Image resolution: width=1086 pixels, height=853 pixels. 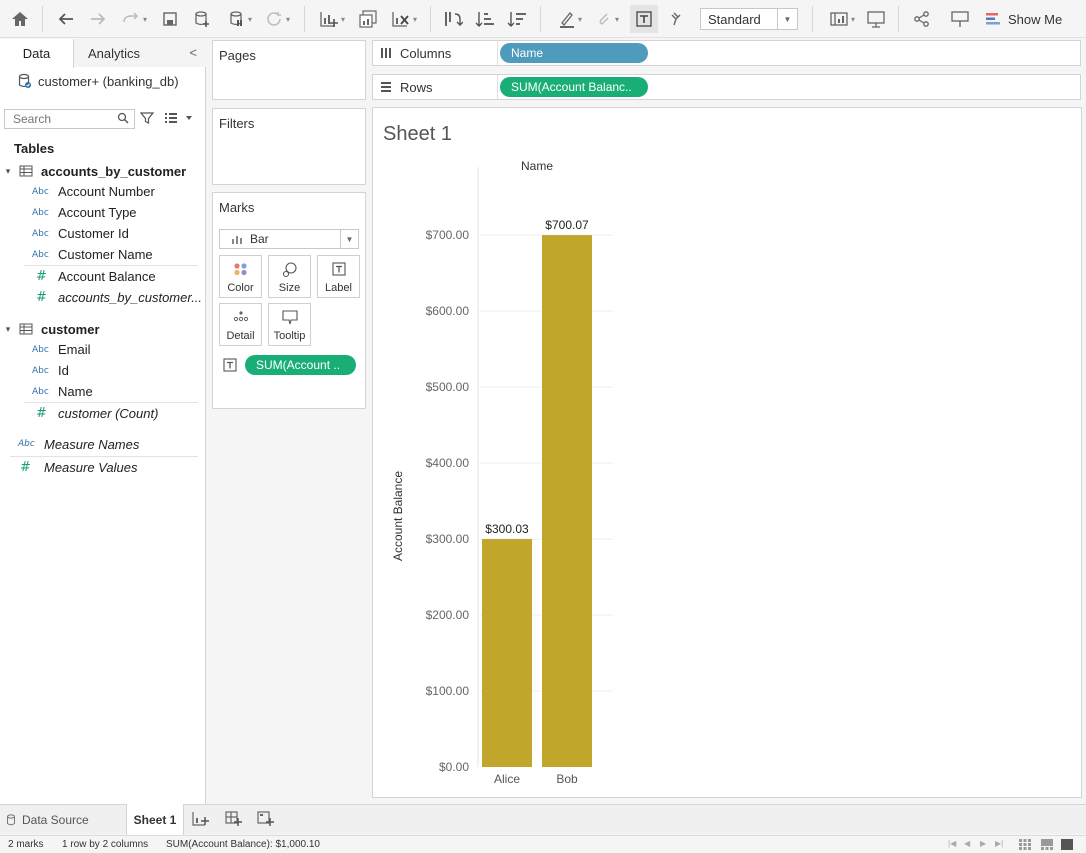 I want to click on new-story-icon, so click(x=266, y=819).